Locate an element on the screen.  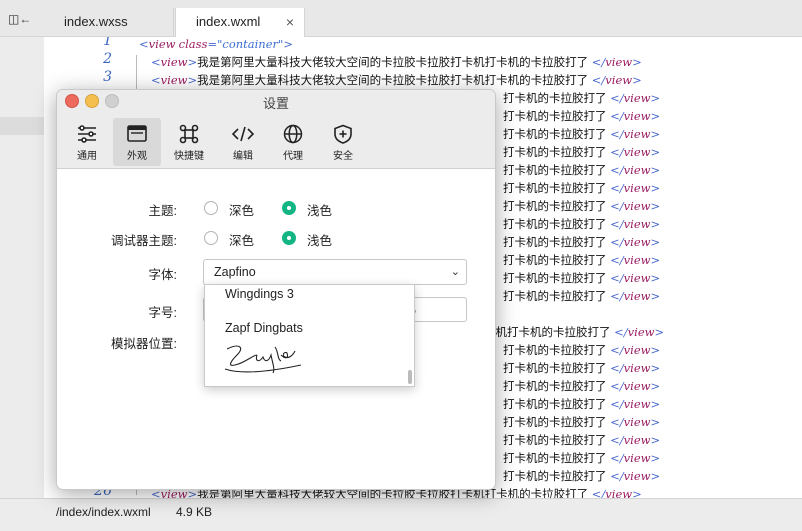
dialog-title: 设置 is located at coordinates (275, 103).